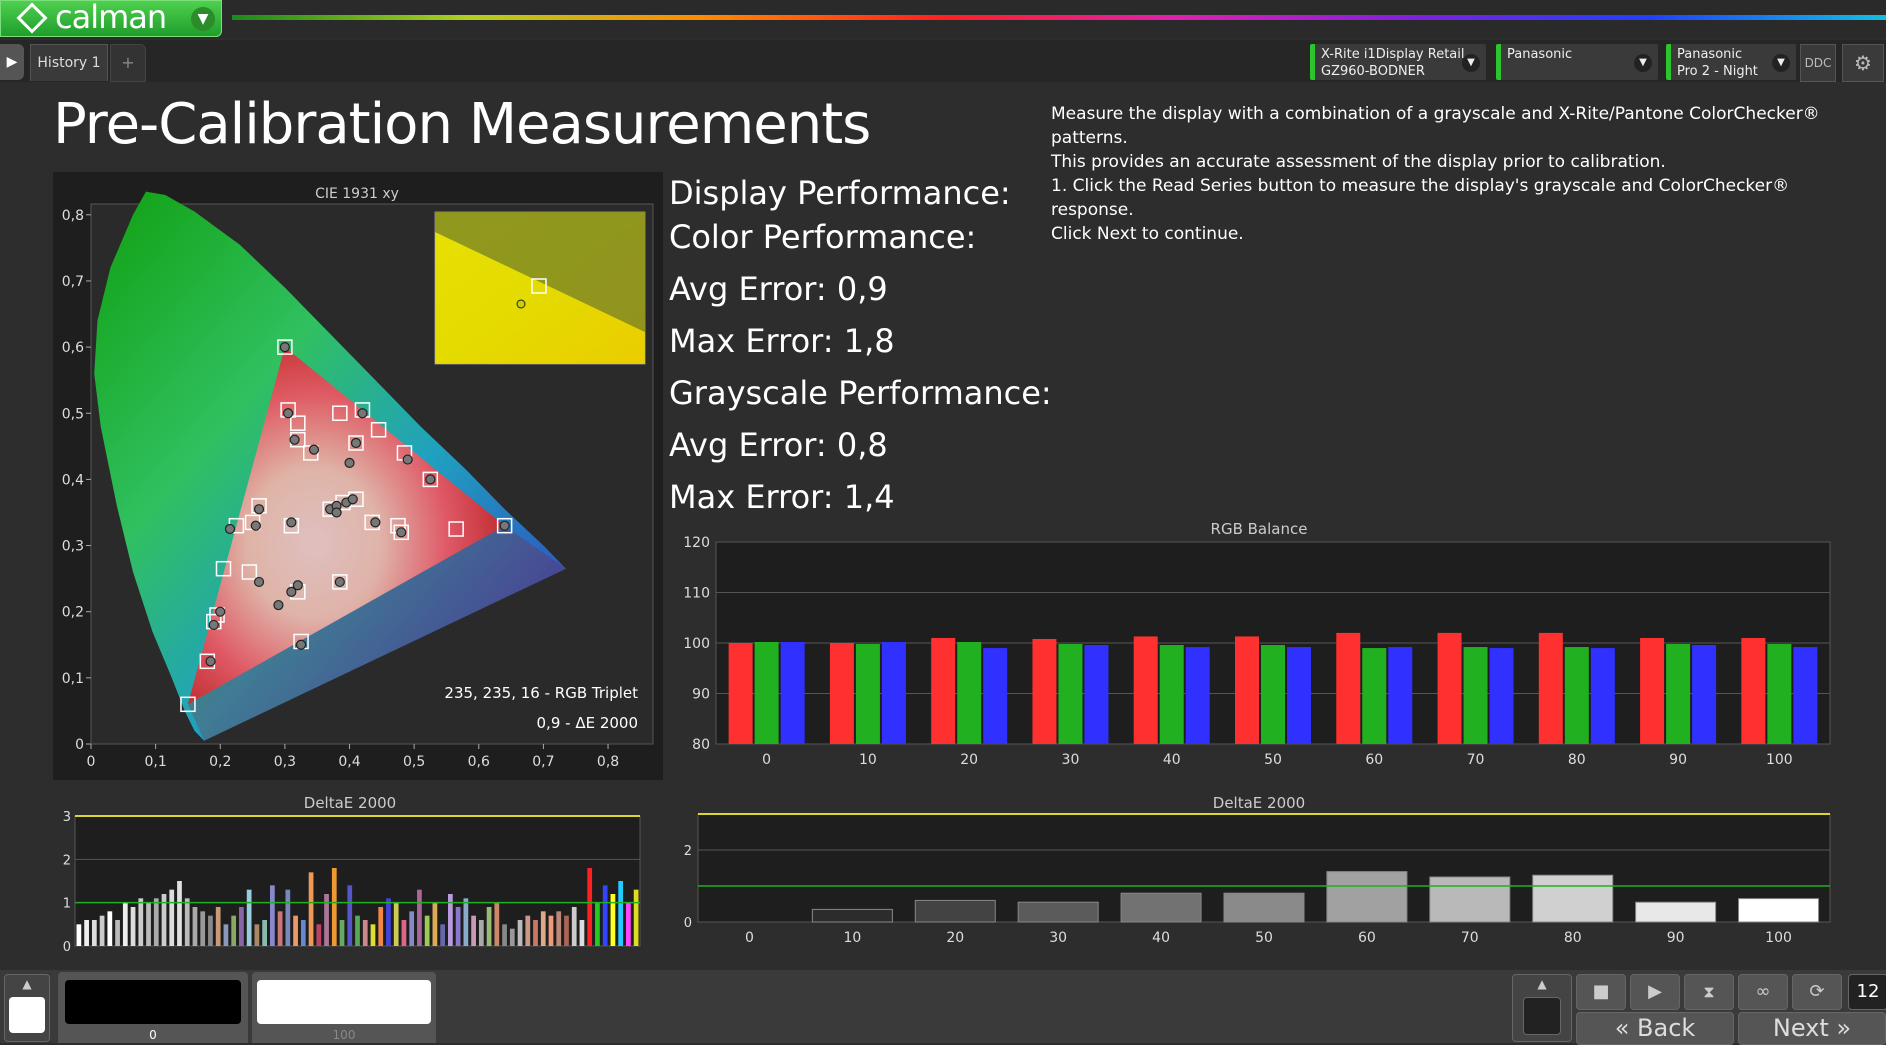  What do you see at coordinates (1676, 938) in the screenshot?
I see `x-tick-label: 90` at bounding box center [1676, 938].